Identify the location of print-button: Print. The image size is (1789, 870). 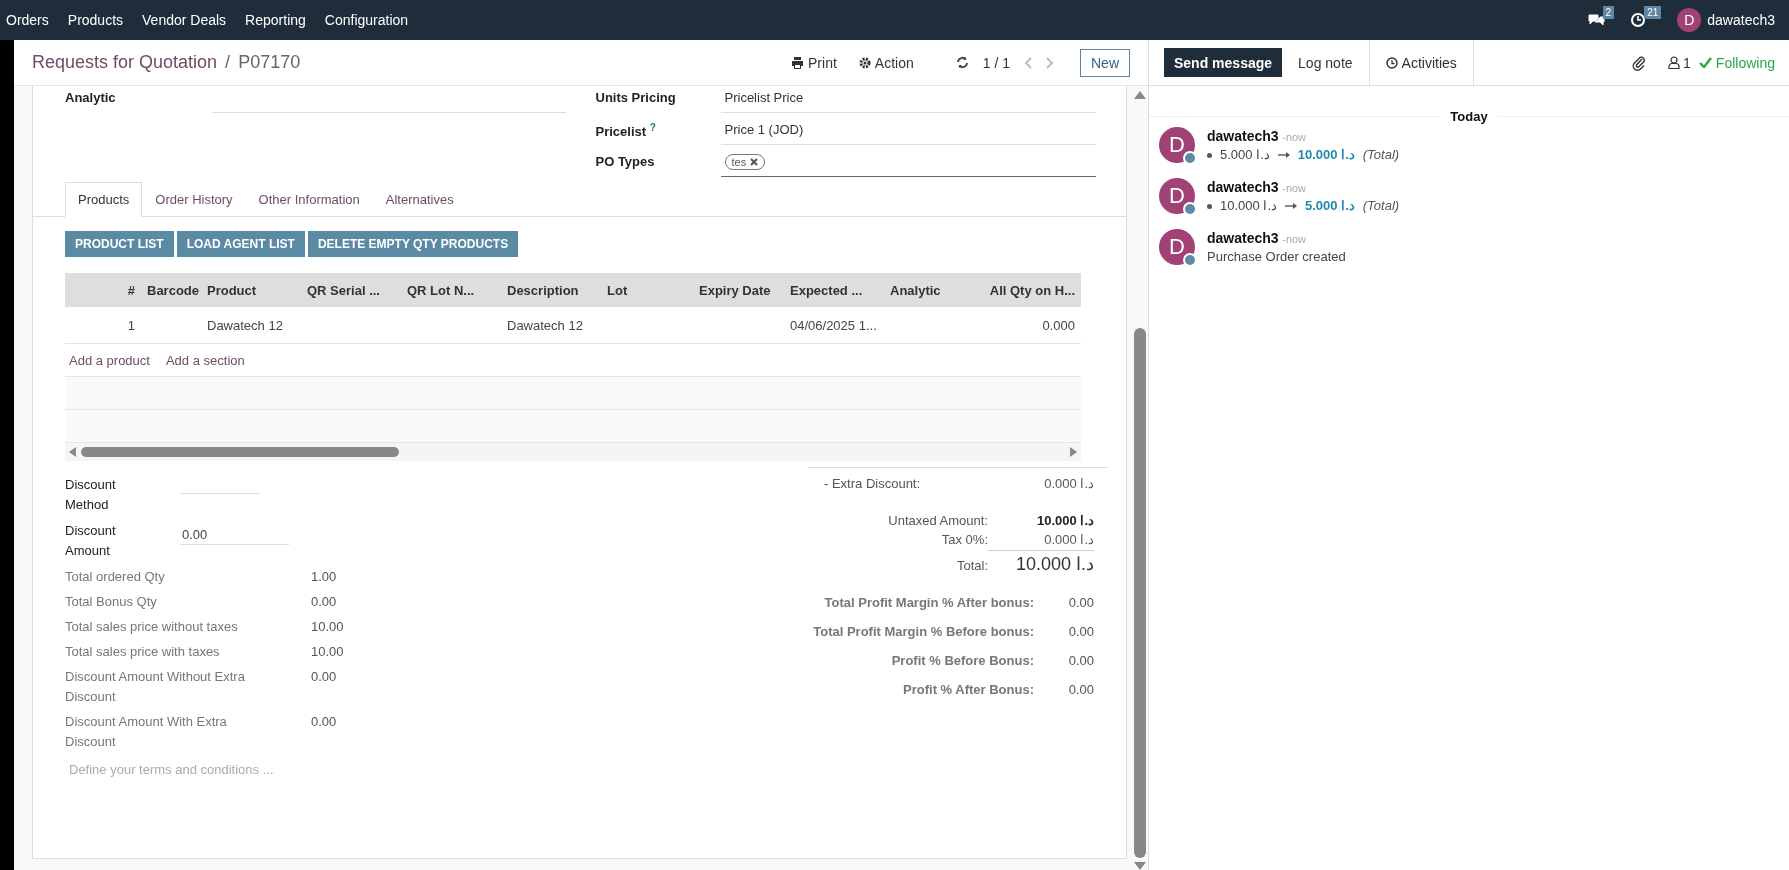
(814, 62).